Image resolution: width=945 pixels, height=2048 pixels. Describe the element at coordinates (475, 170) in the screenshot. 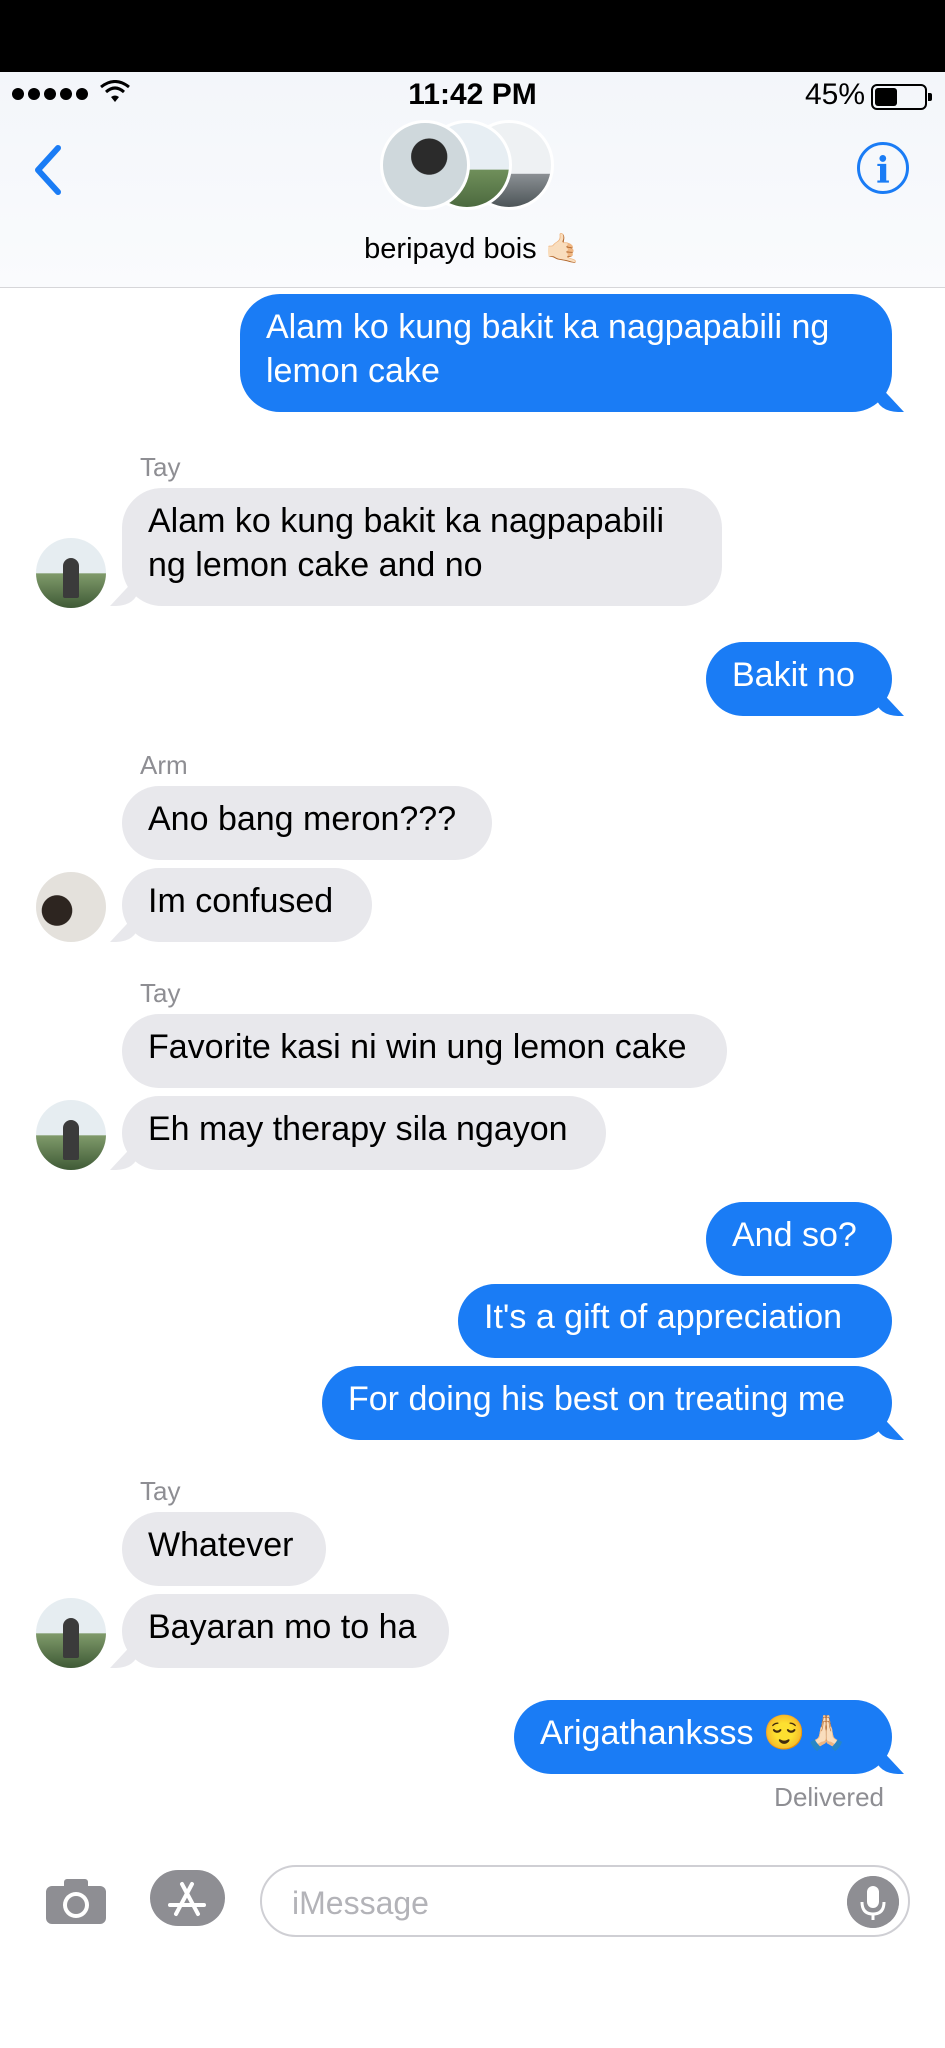

I see `group-avatar-stack` at that location.